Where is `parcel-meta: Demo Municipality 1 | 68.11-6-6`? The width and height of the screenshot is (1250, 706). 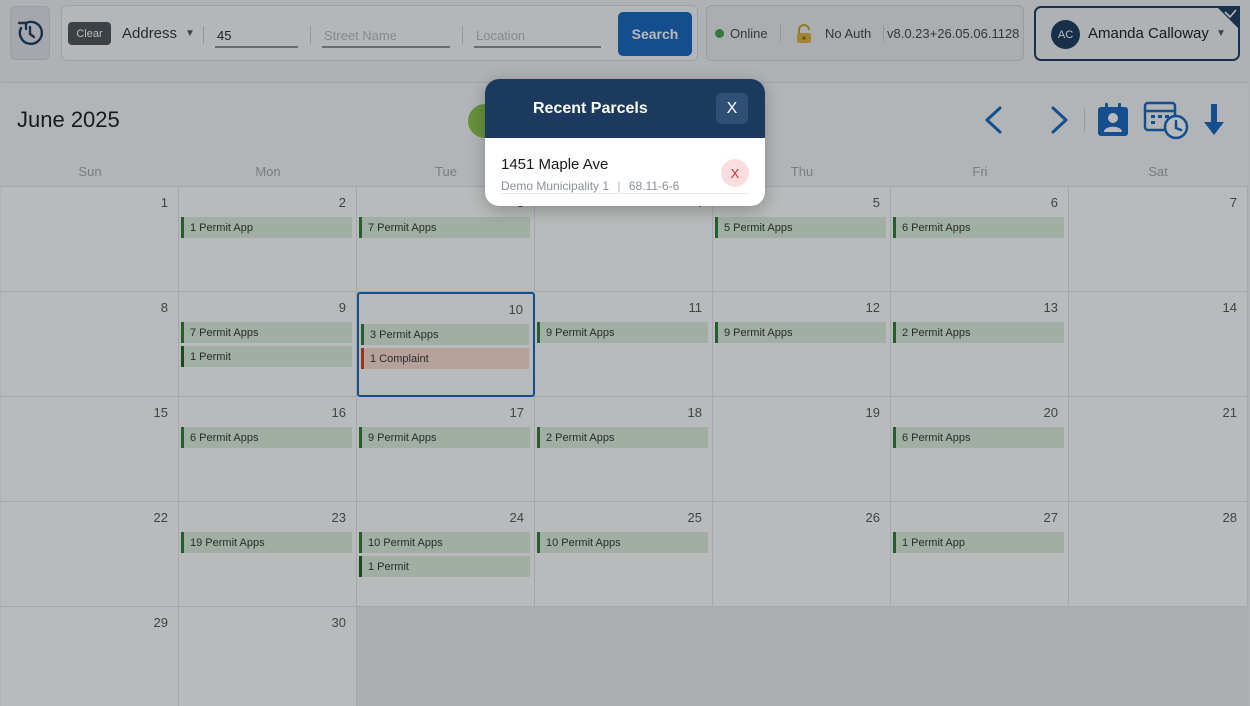
parcel-meta: Demo Municipality 1 | 68.11-6-6 is located at coordinates (590, 186).